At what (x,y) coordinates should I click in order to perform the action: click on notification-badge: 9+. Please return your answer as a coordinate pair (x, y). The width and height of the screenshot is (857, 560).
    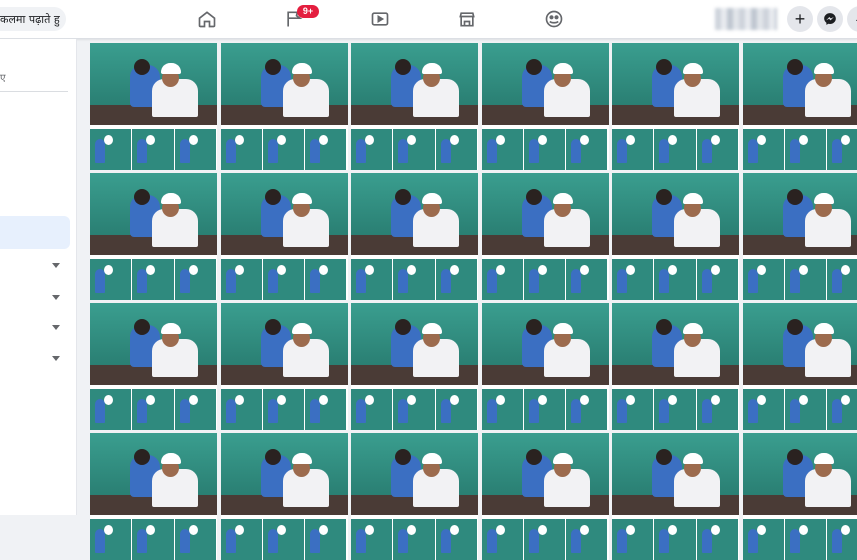
    Looking at the image, I should click on (308, 11).